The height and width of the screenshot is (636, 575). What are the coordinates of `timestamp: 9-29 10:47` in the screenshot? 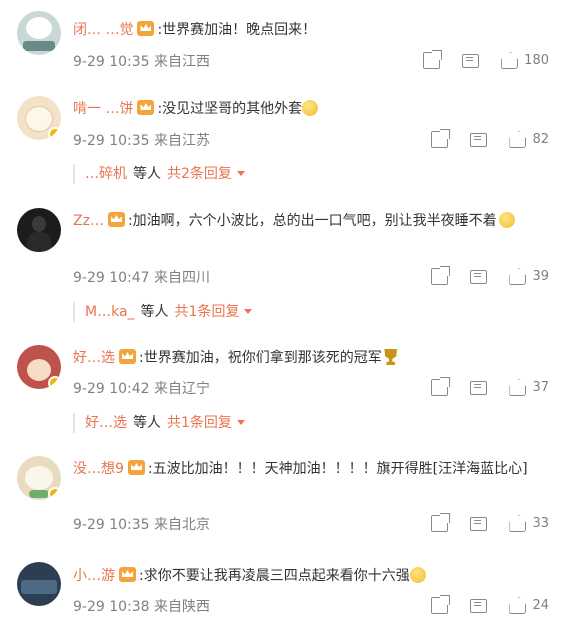 It's located at (111, 278).